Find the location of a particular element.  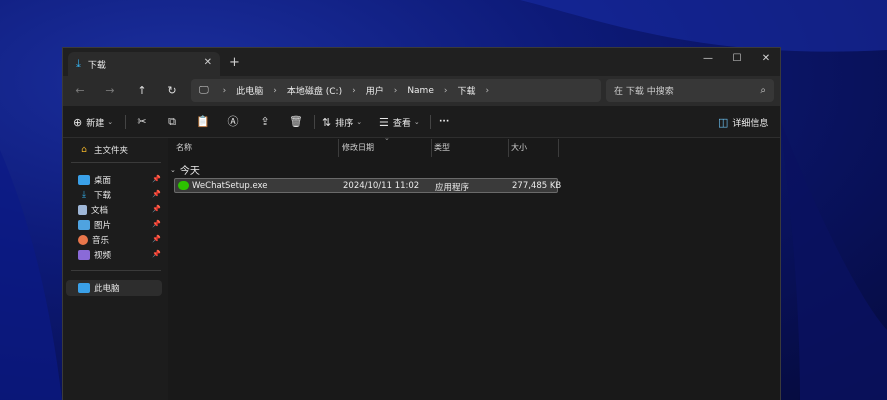

close-button: ✕ is located at coordinates (766, 59).